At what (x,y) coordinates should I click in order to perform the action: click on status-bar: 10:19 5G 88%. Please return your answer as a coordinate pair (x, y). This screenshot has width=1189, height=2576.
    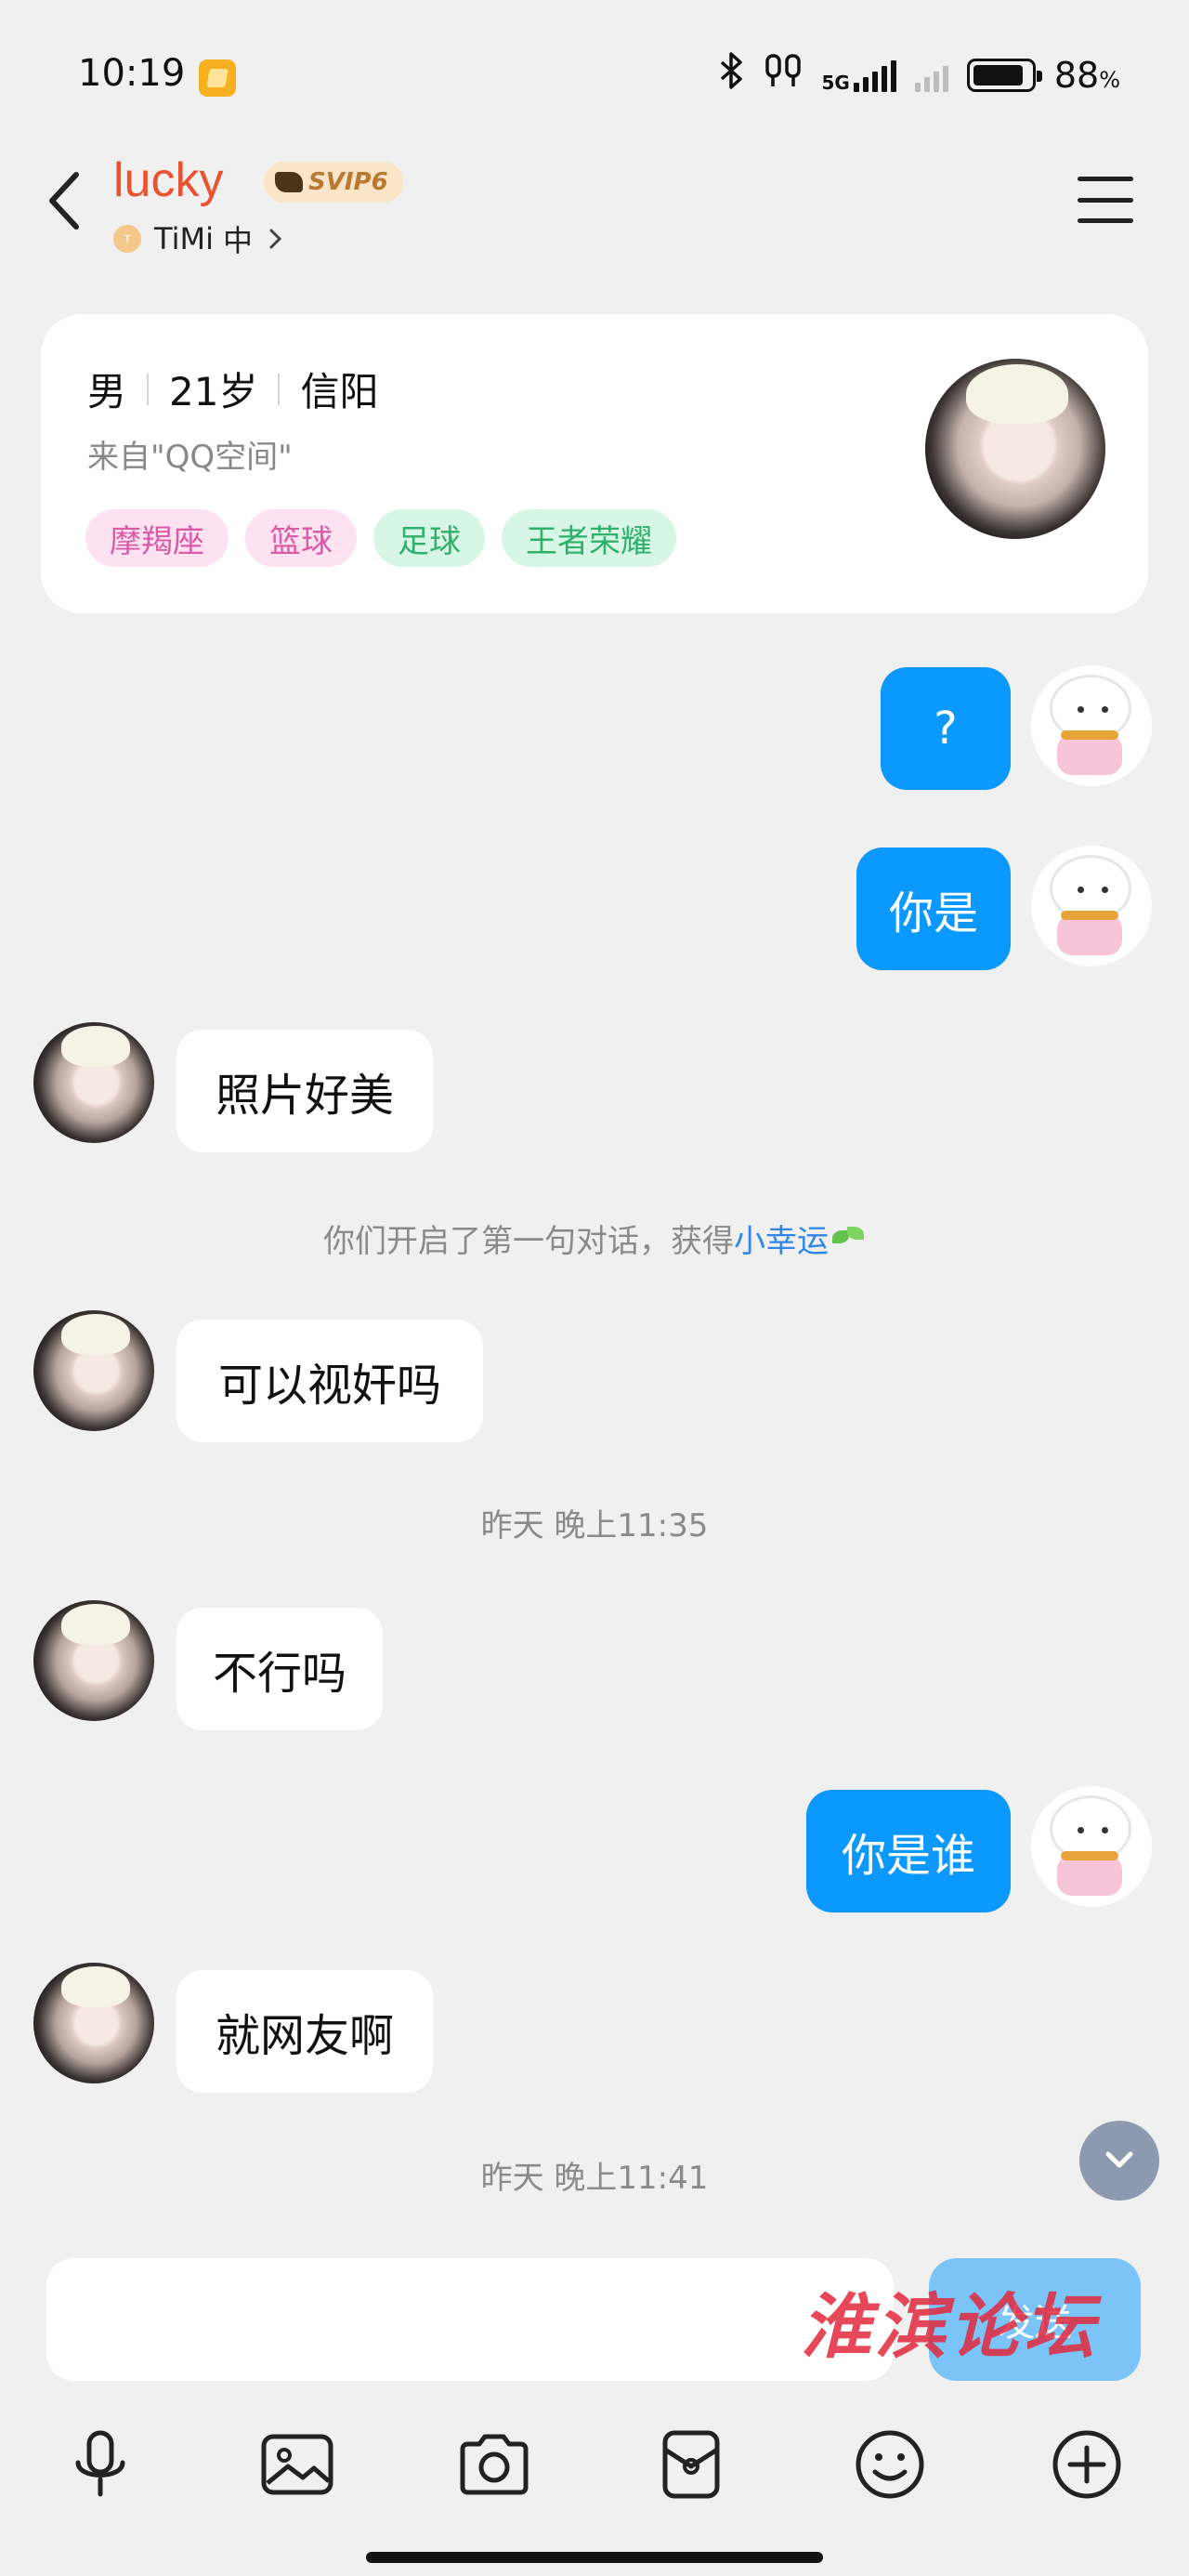
    Looking at the image, I should click on (594, 69).